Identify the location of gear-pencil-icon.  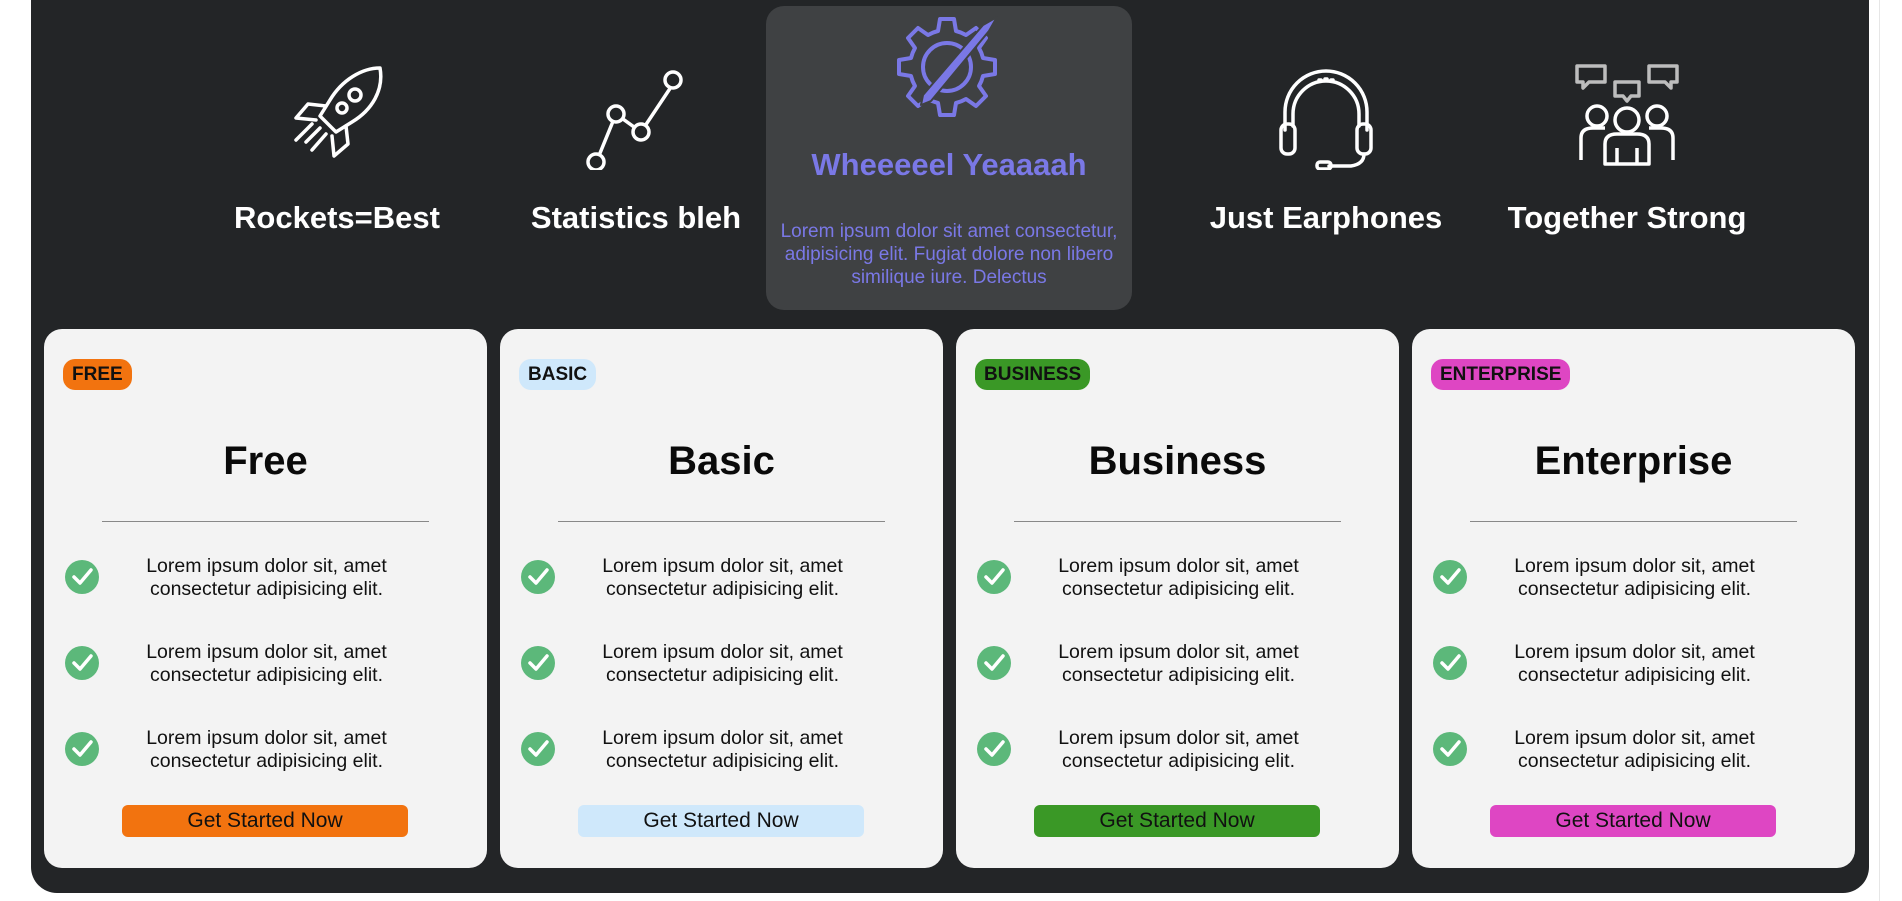
(947, 66).